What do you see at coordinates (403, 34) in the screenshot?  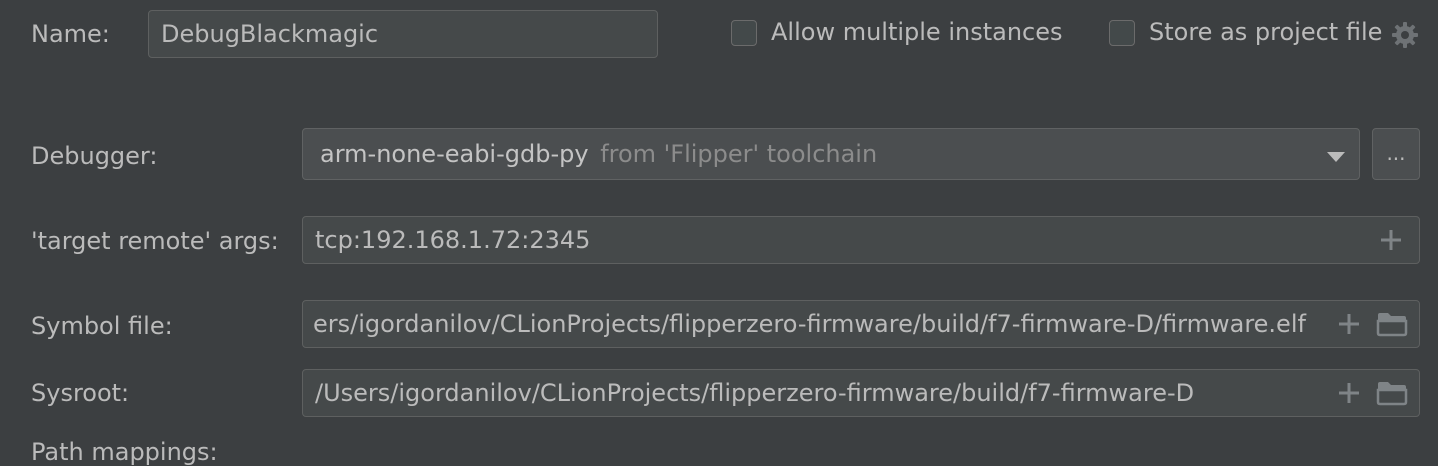 I see `name-input: DebugBlackmagic` at bounding box center [403, 34].